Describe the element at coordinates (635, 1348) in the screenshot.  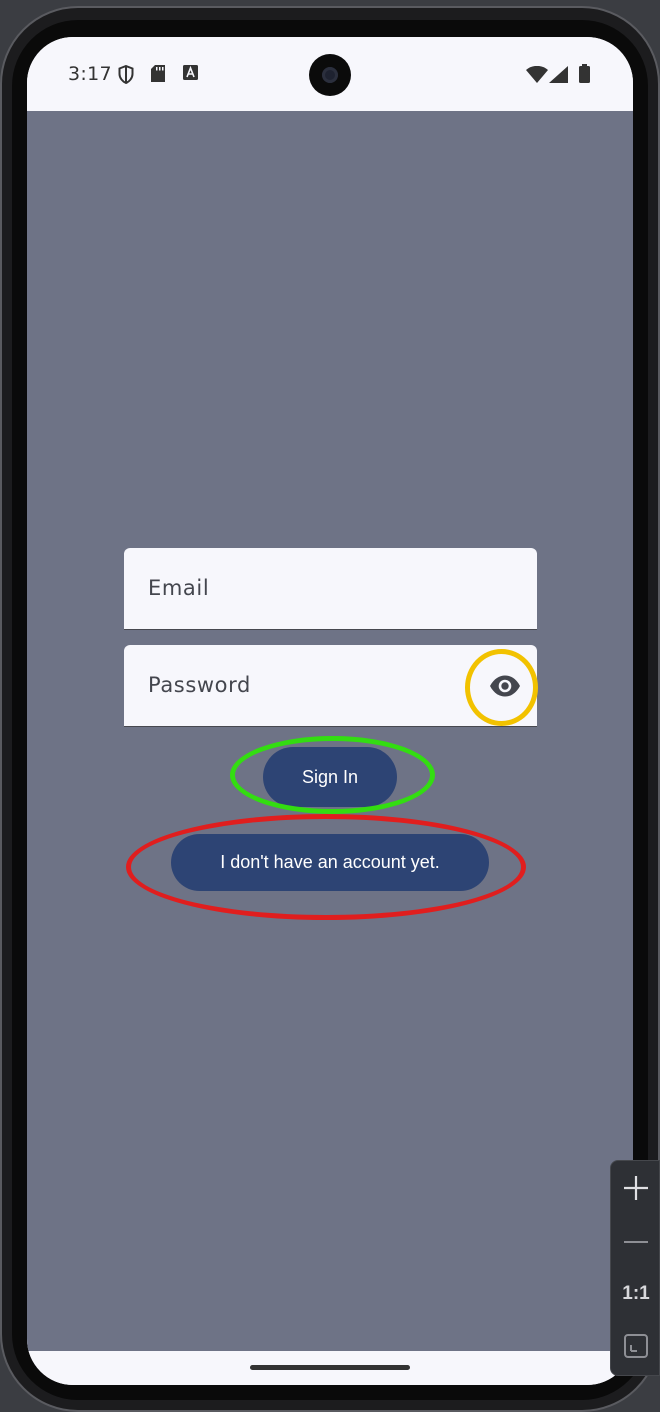
I see `fit-screen-icon` at that location.